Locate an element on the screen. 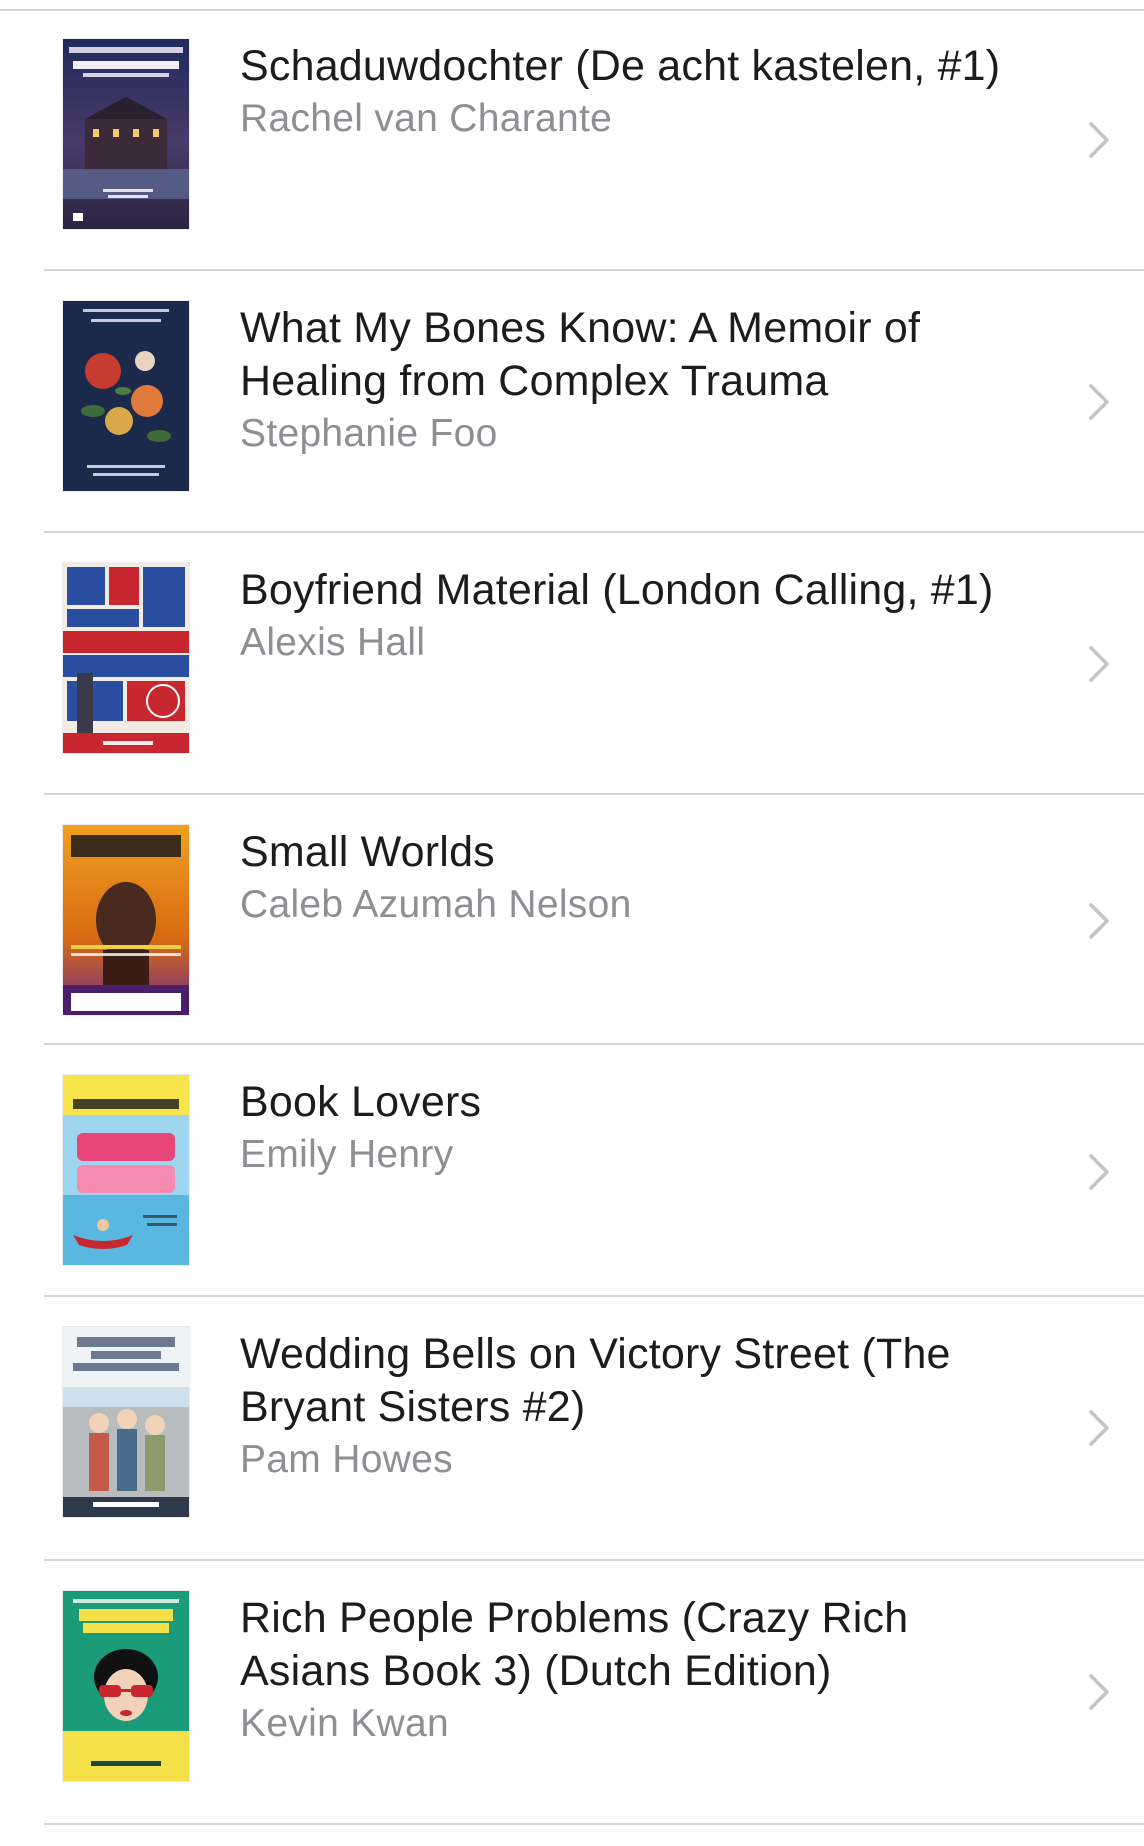  book-title: Boyfriend Material (London Calling, #1) is located at coordinates (617, 590).